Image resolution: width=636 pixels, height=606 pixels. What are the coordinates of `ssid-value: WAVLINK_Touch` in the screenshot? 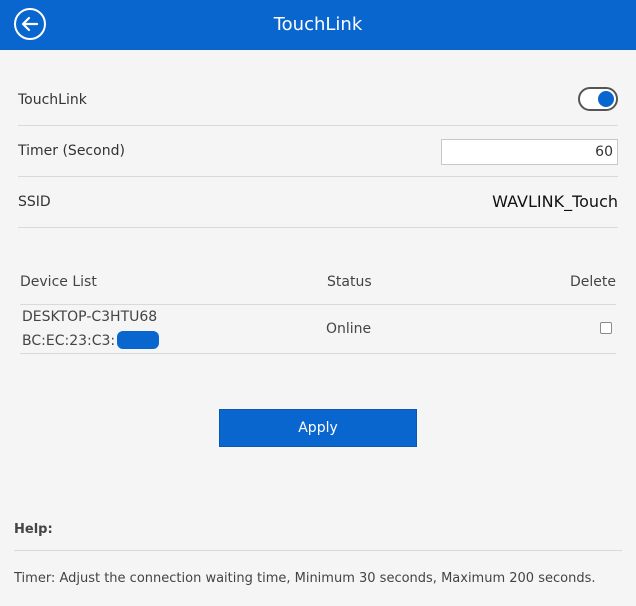 It's located at (555, 201).